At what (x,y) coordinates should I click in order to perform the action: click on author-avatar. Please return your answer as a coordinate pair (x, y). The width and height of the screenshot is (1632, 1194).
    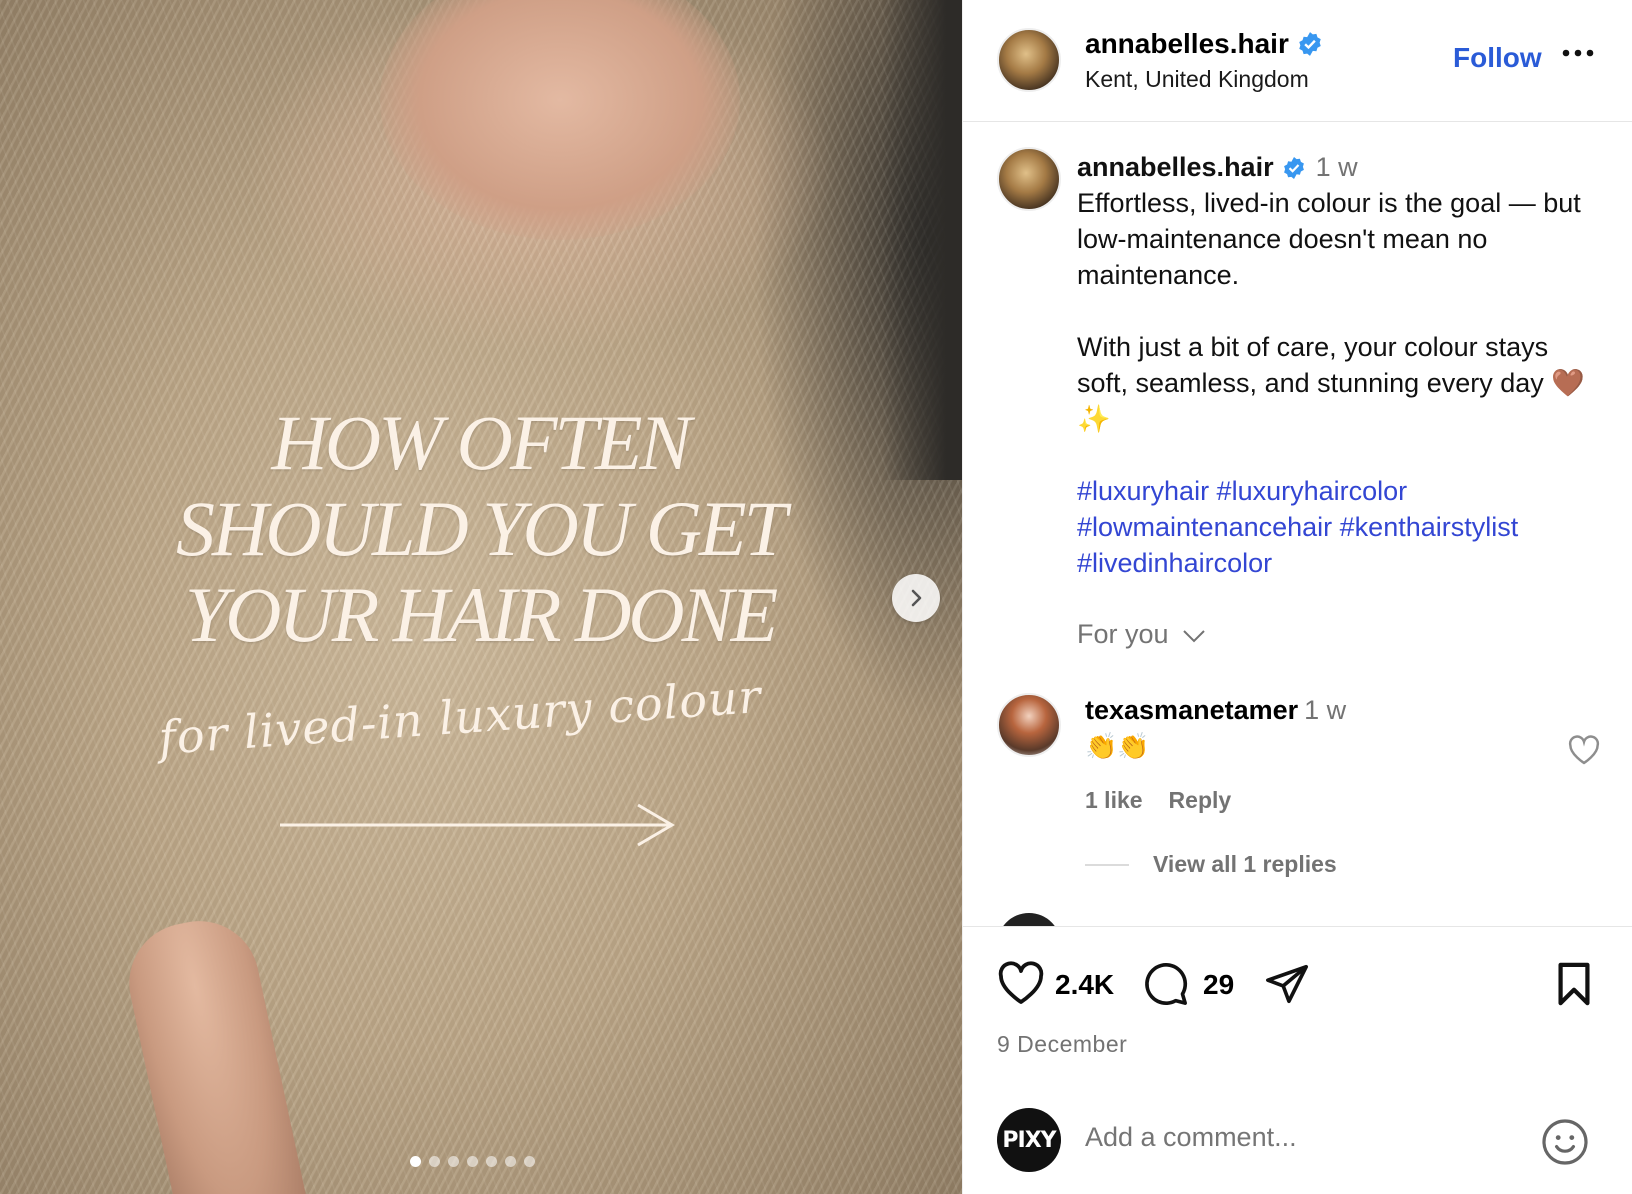
    Looking at the image, I should click on (1029, 60).